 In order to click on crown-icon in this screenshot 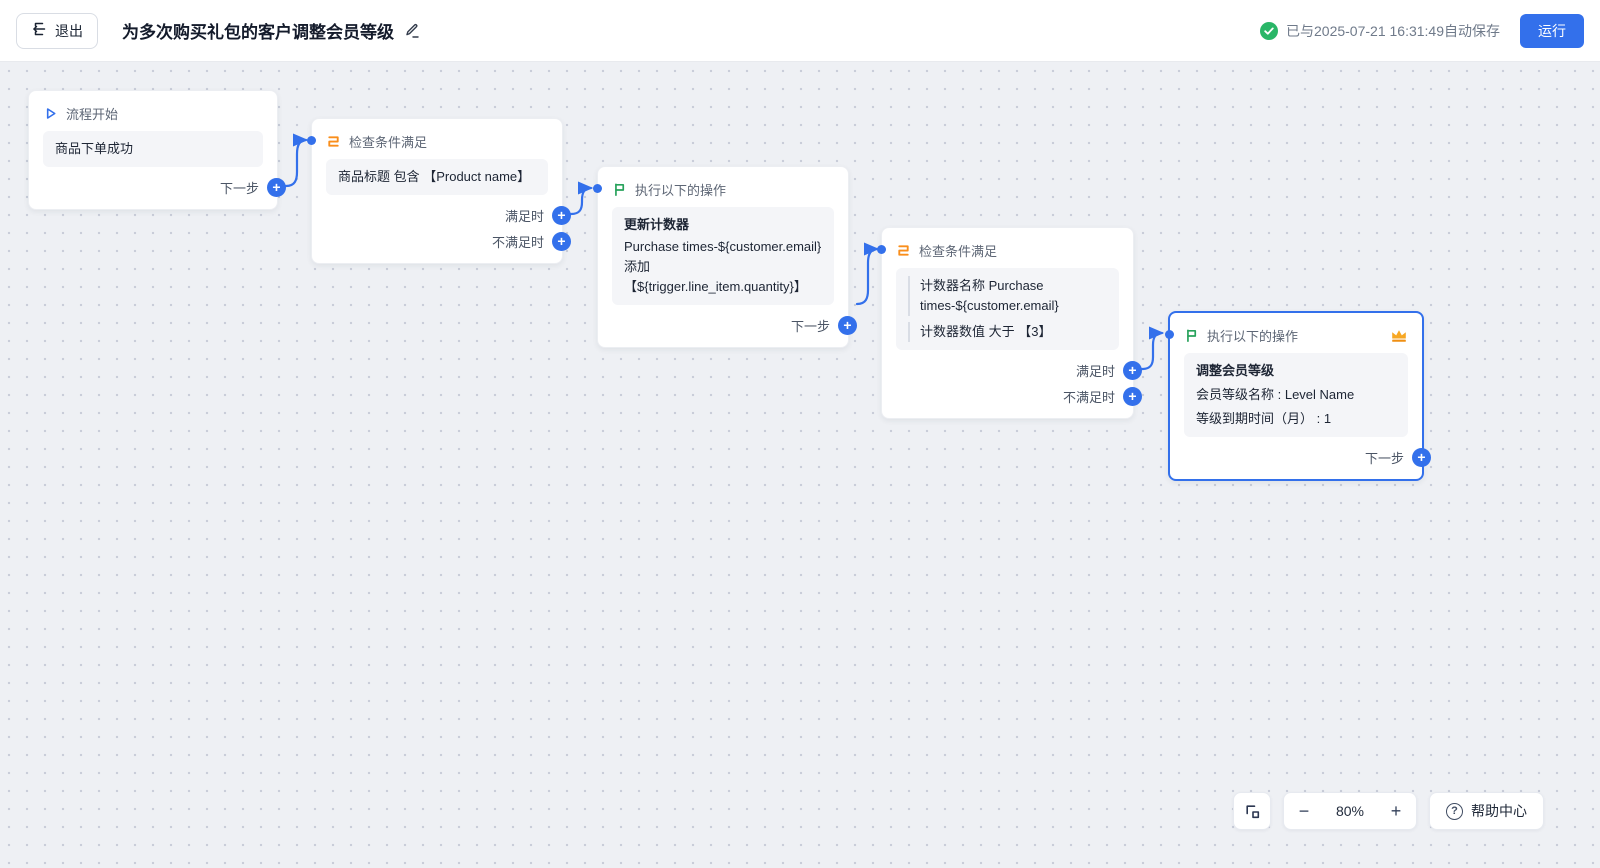, I will do `click(1399, 335)`.